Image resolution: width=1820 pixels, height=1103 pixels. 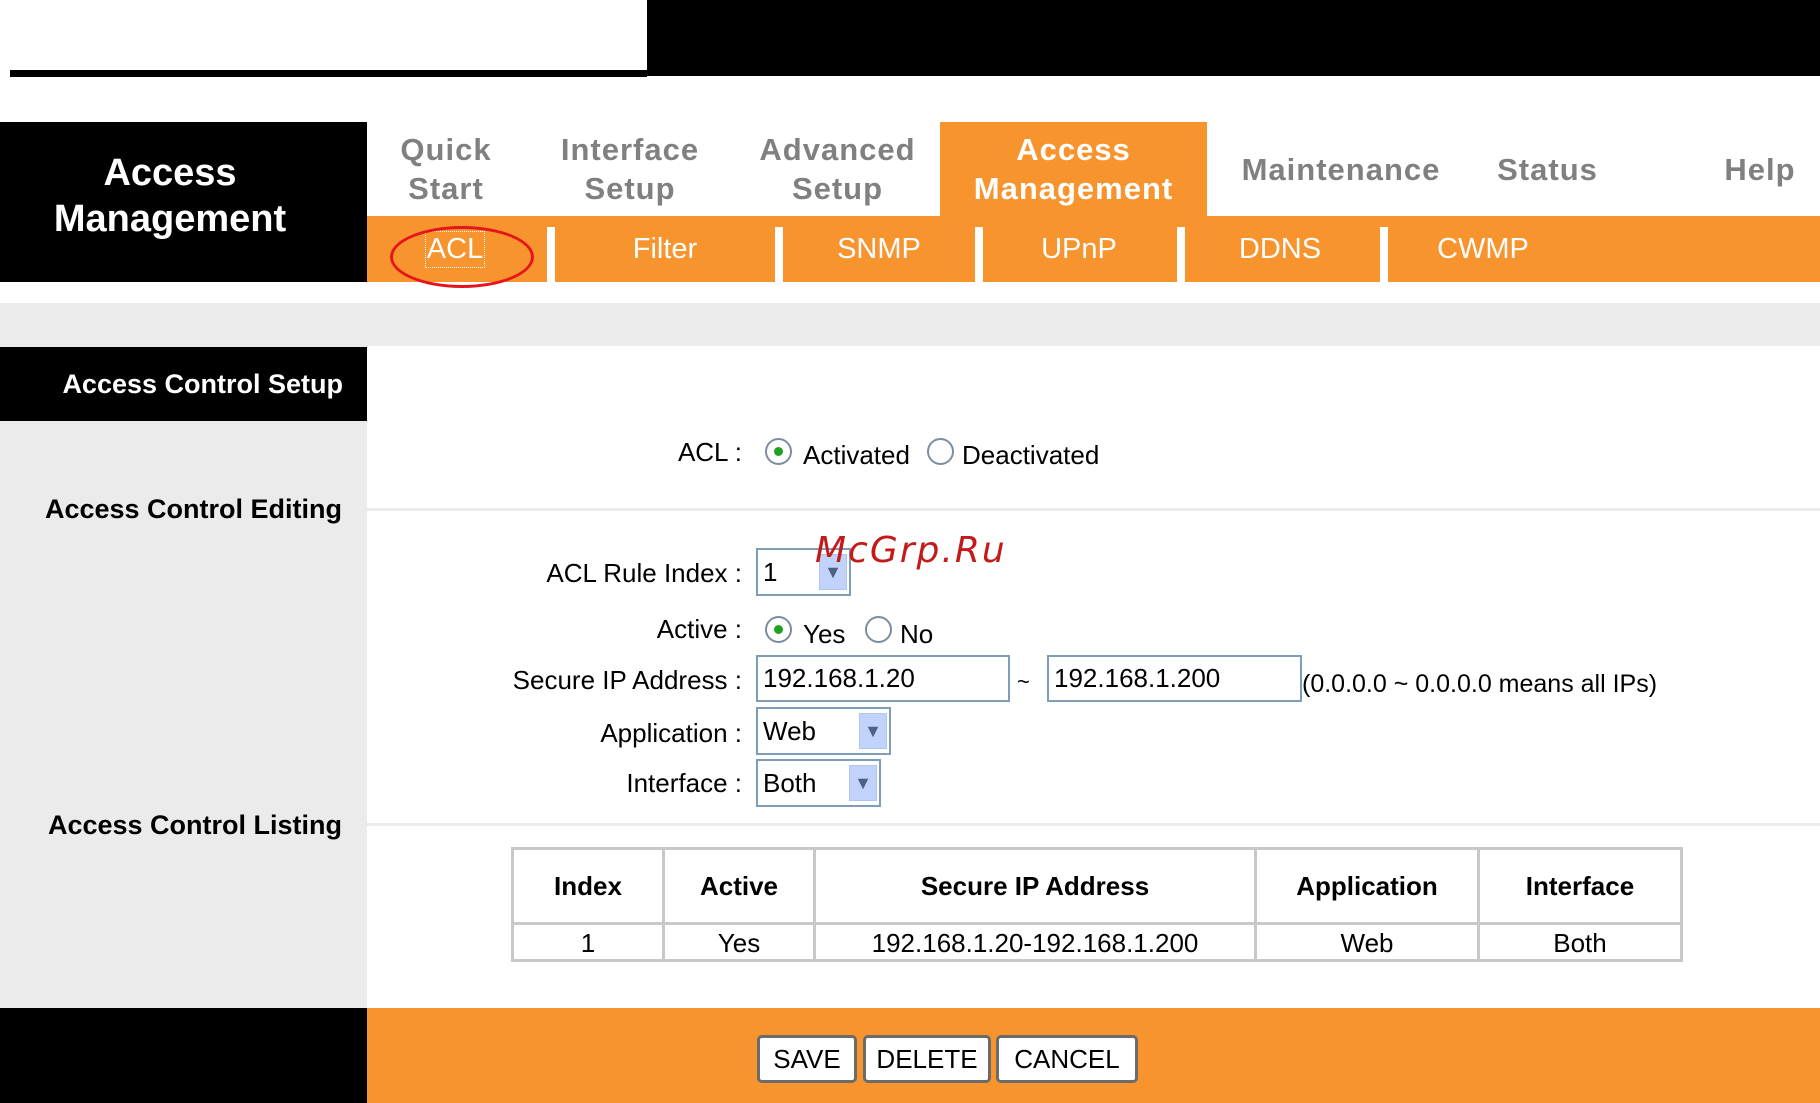 What do you see at coordinates (709, 452) in the screenshot?
I see `acl-label: ACL :` at bounding box center [709, 452].